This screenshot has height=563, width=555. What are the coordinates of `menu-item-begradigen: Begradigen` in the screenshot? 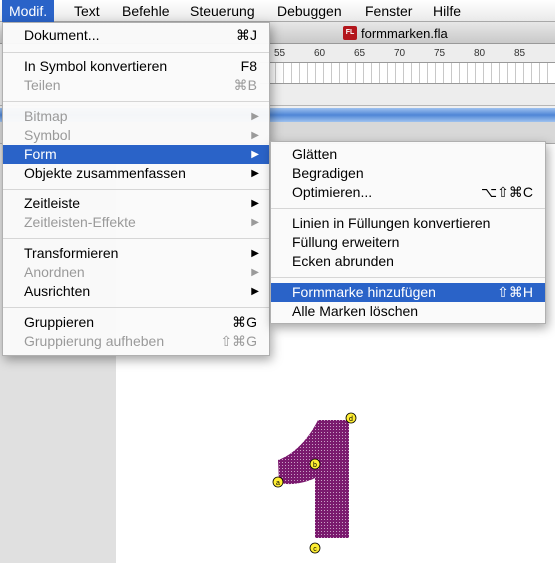 It's located at (408, 173).